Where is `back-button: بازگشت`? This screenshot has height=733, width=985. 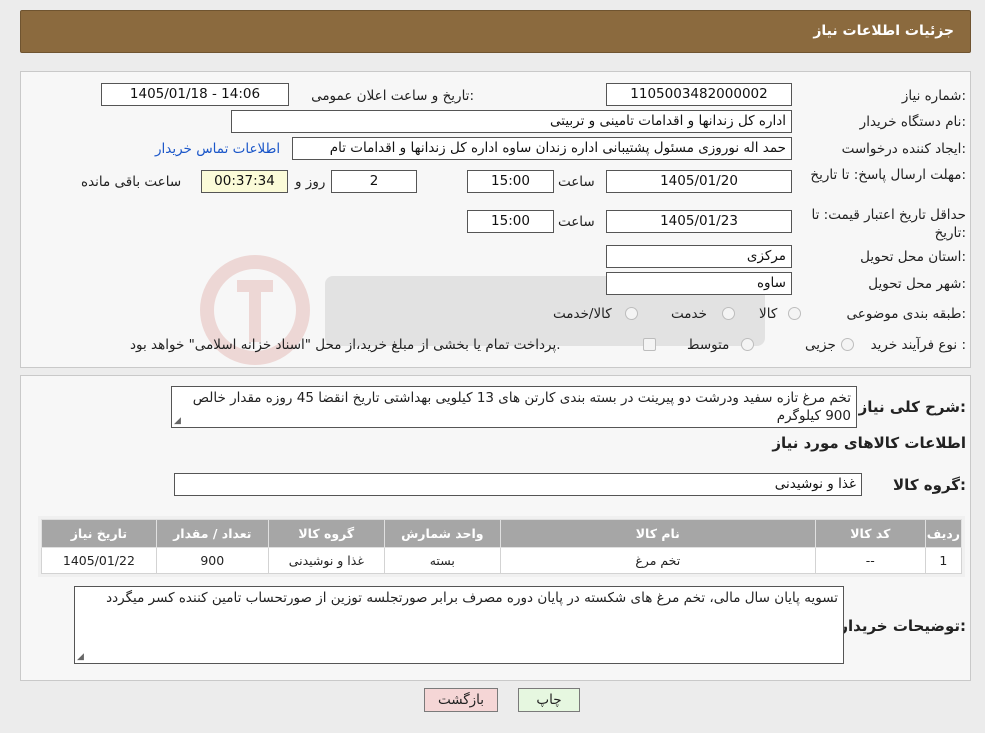
back-button: بازگشت is located at coordinates (461, 700).